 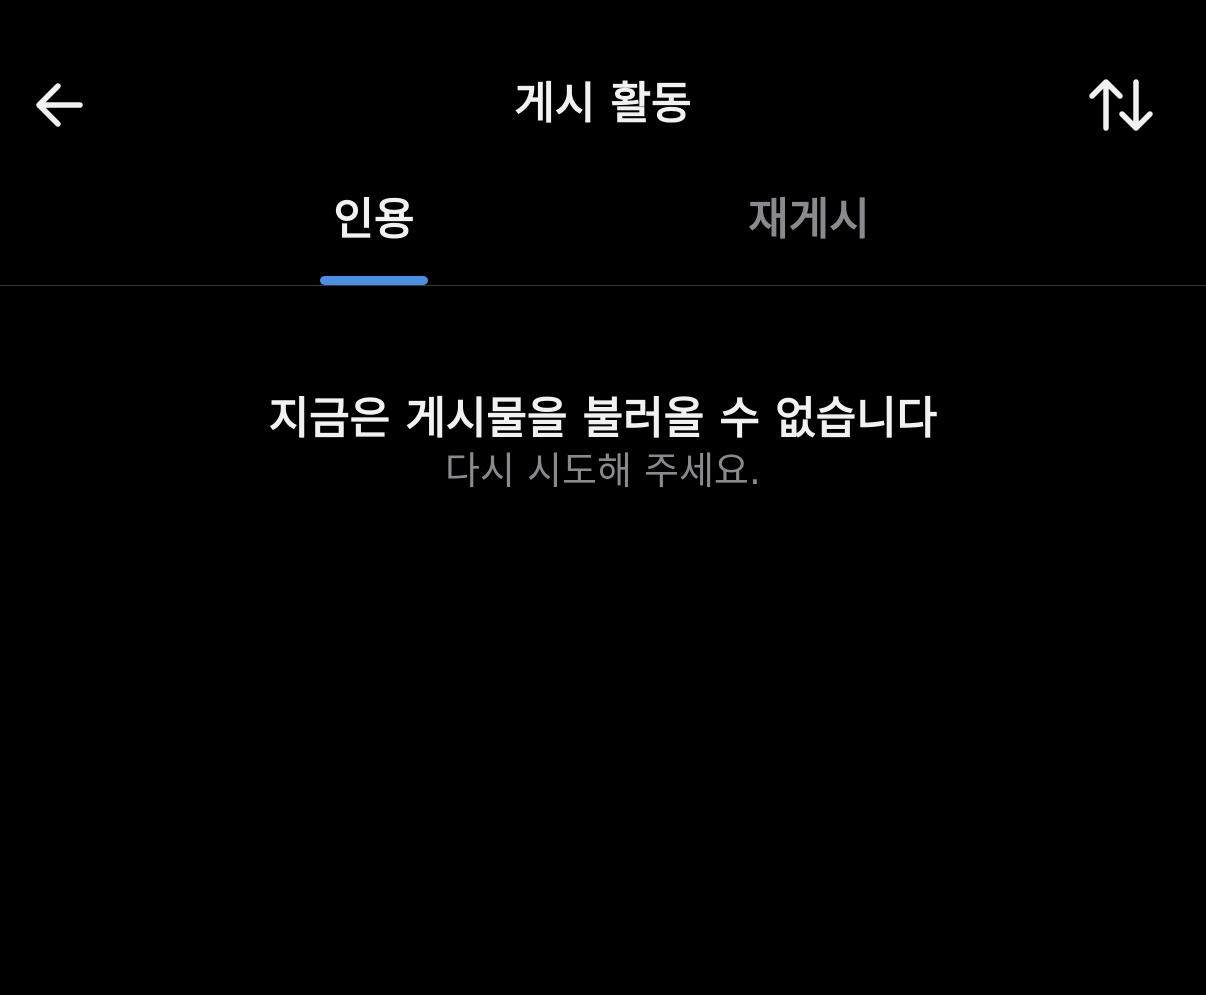 I want to click on arrow-left-icon, so click(x=59, y=105).